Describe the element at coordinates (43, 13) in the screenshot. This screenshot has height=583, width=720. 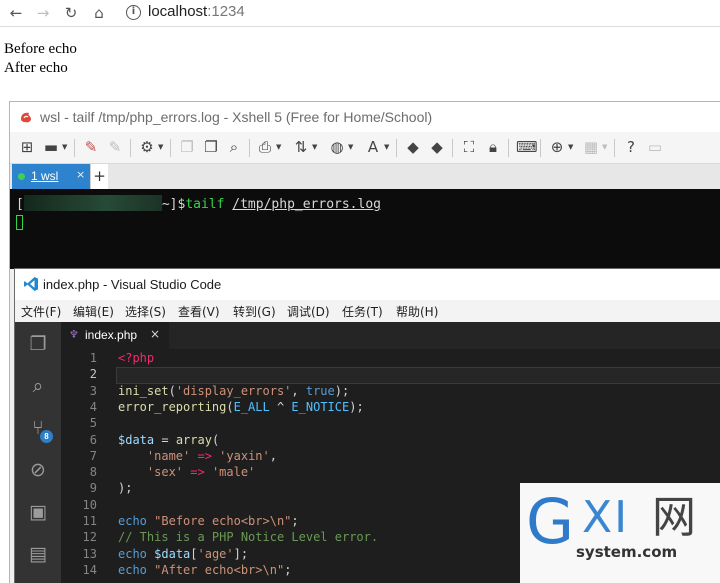
I see `forward-arrow-icon: →` at that location.